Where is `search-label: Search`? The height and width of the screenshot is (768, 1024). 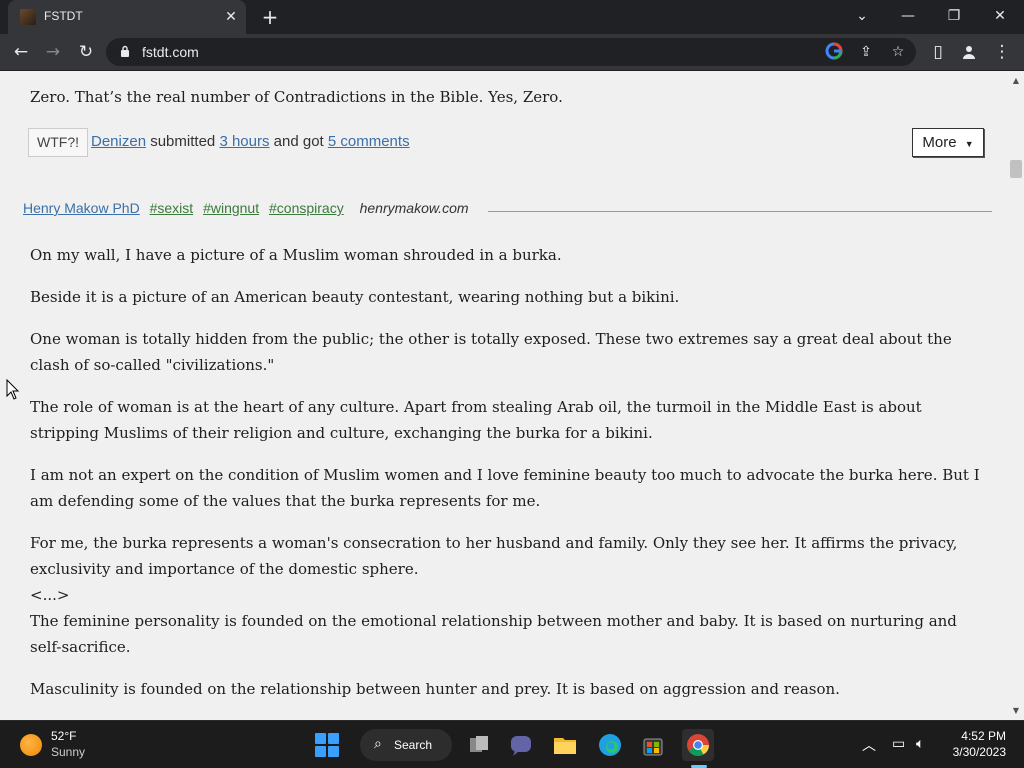 search-label: Search is located at coordinates (413, 745).